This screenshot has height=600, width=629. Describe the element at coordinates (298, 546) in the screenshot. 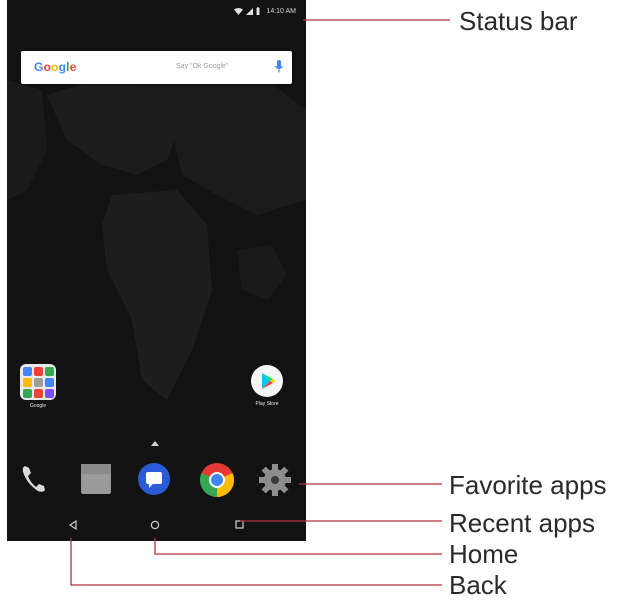

I see `leader-line-home` at that location.